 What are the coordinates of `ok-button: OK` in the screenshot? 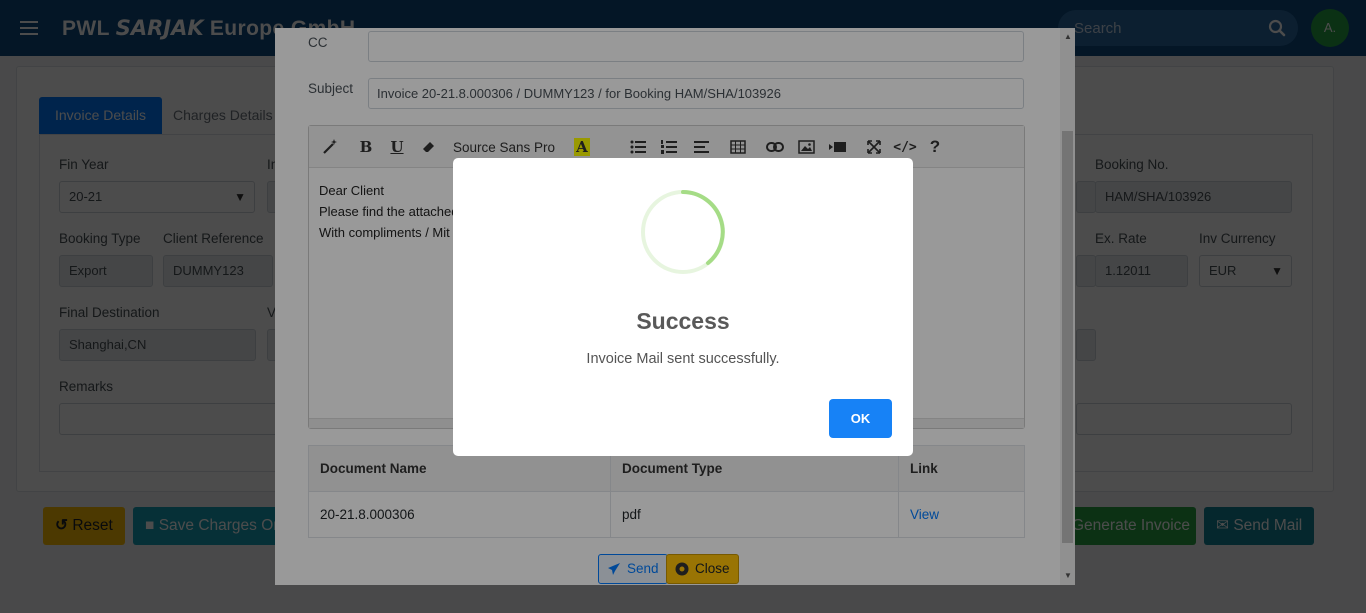 It's located at (860, 418).